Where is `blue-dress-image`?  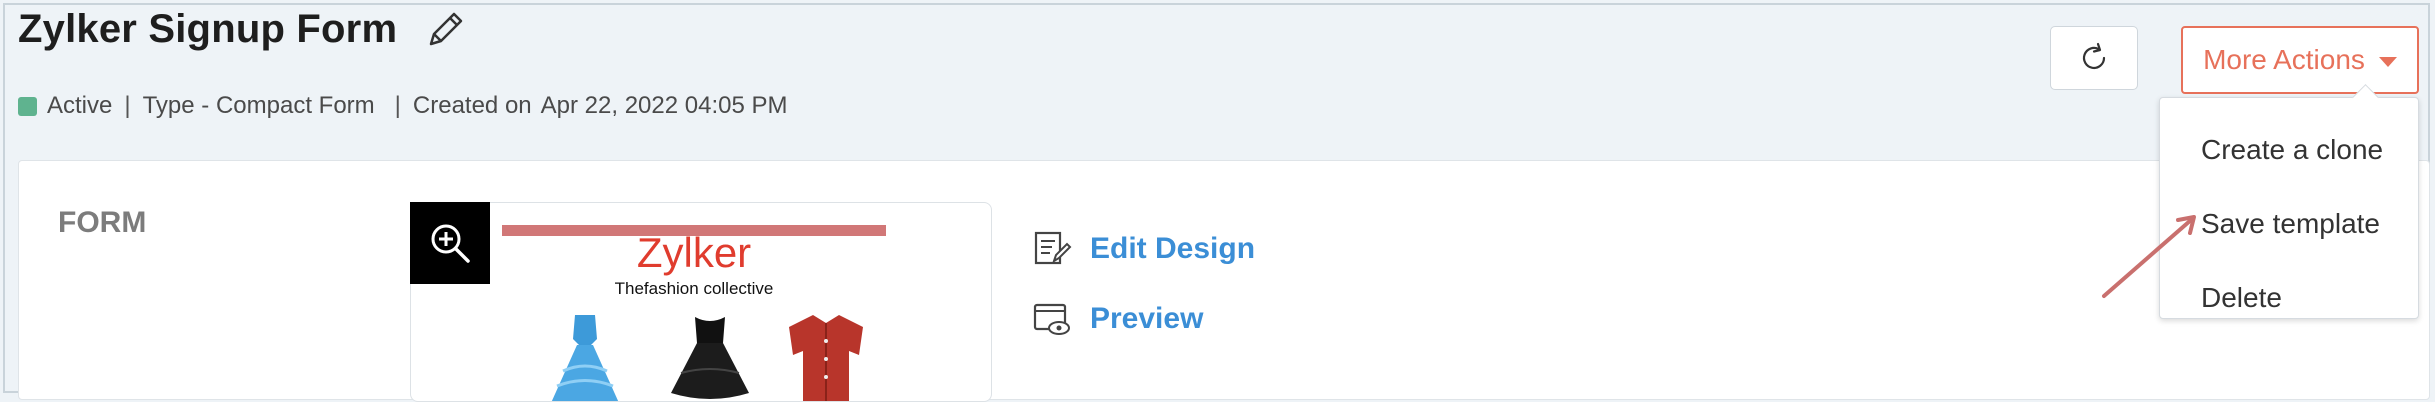 blue-dress-image is located at coordinates (585, 358).